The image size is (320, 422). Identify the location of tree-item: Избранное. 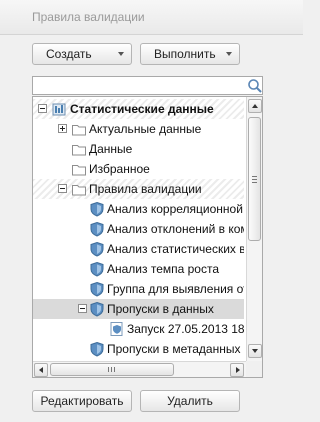
(138, 169).